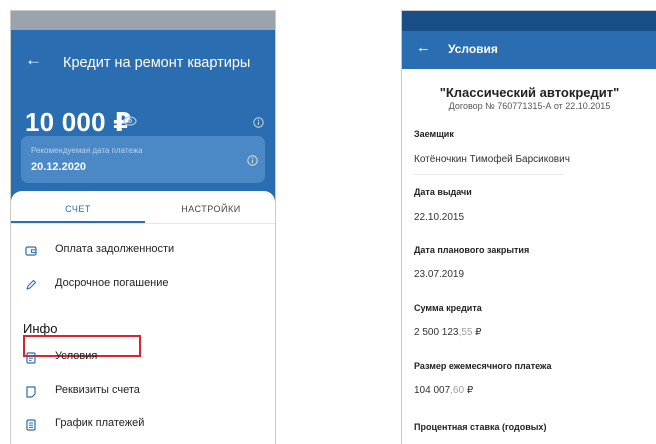 The height and width of the screenshot is (444, 656). Describe the element at coordinates (529, 50) in the screenshot. I see `app-header` at that location.